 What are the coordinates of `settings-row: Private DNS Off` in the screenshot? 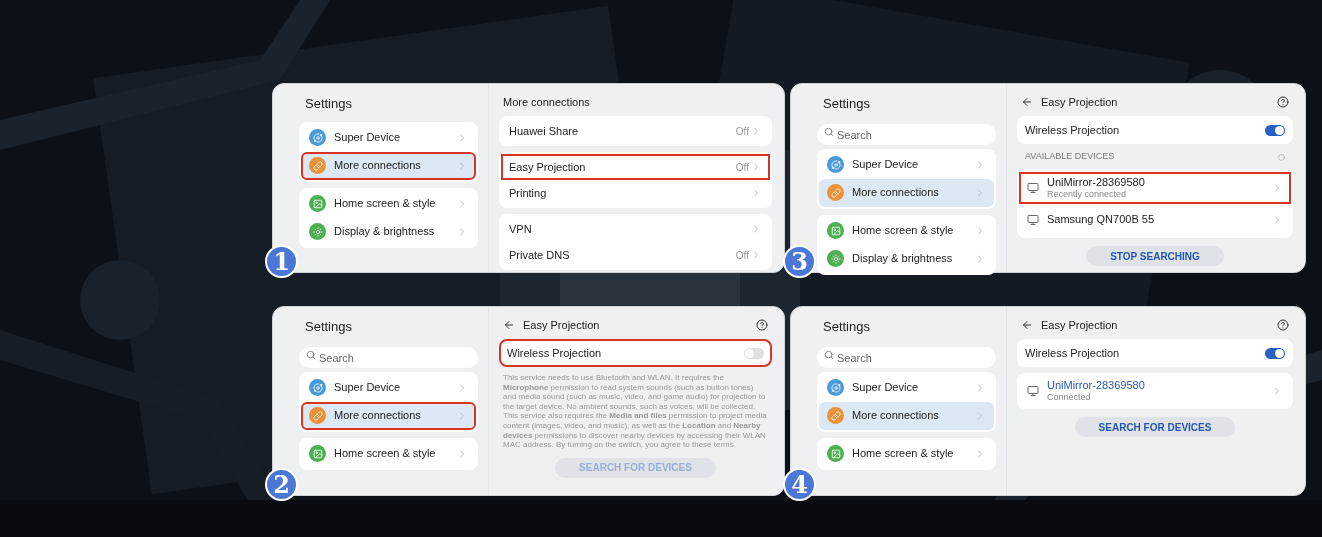 It's located at (635, 255).